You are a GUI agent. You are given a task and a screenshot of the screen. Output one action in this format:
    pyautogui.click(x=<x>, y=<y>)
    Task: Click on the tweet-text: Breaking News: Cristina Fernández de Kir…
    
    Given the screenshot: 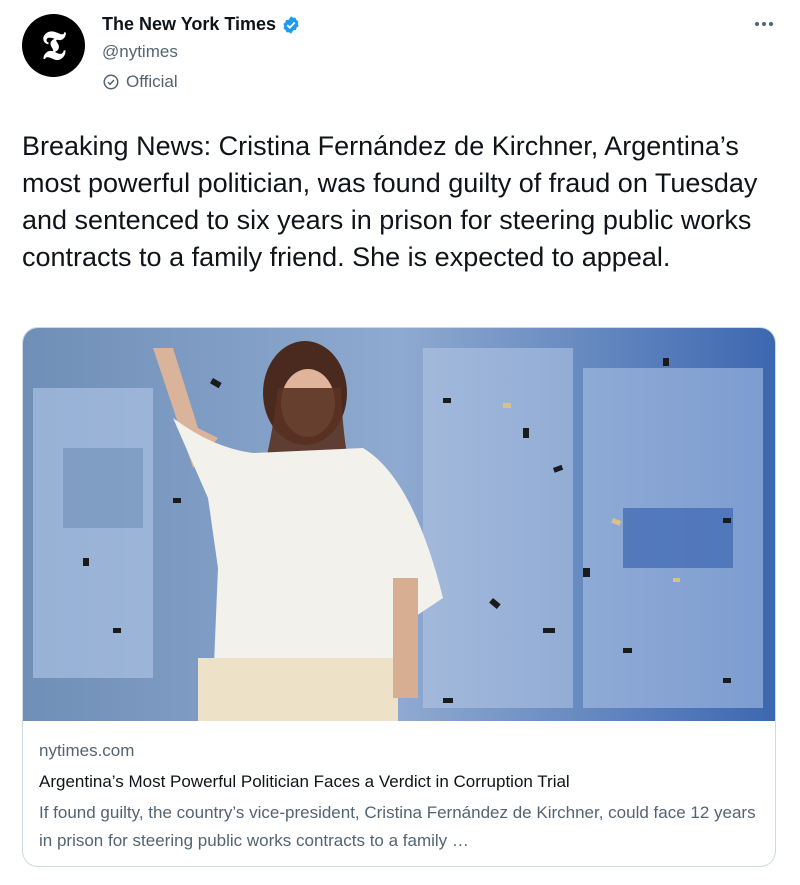 What is the action you would take?
    pyautogui.click(x=390, y=201)
    